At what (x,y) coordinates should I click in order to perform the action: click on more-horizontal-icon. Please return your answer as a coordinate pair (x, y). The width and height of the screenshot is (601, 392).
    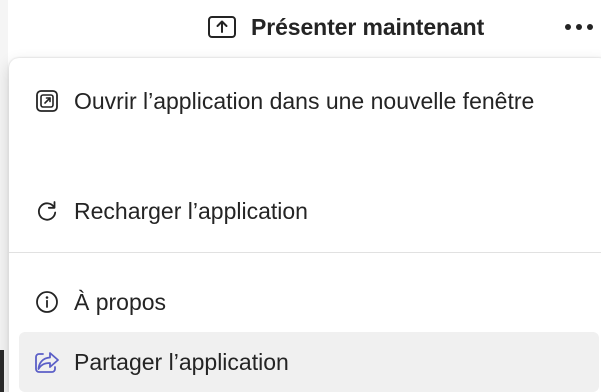
    Looking at the image, I should click on (579, 27).